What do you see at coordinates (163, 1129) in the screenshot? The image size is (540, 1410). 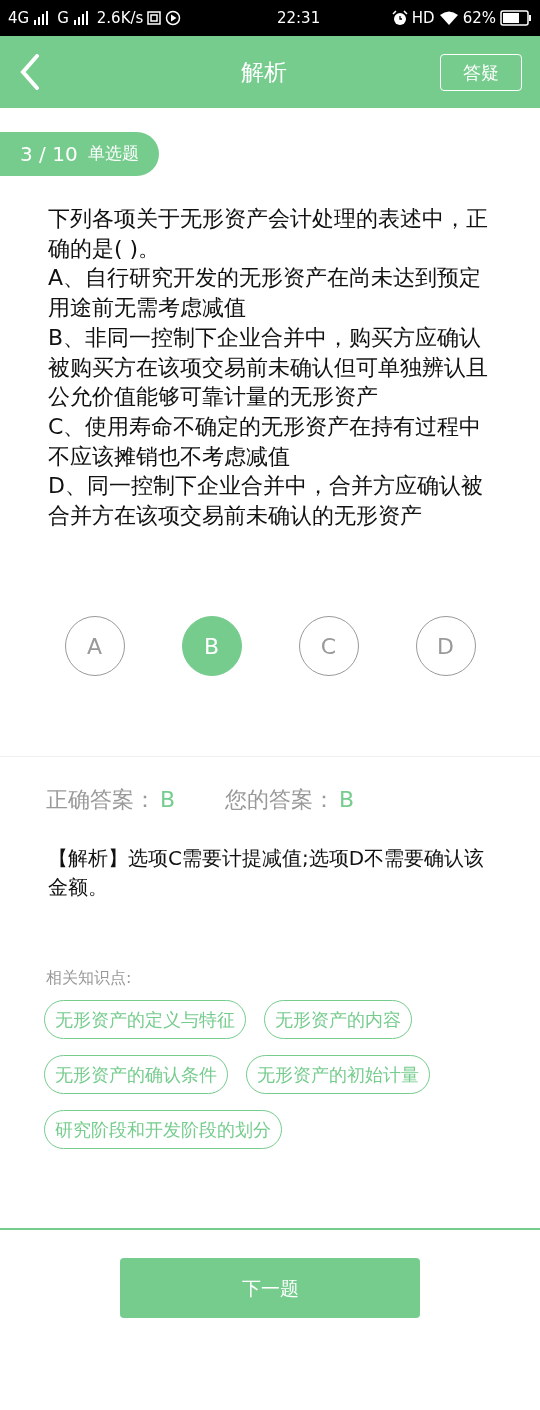 I see `knowledge-tag: 研究阶段和开发阶段的划分` at bounding box center [163, 1129].